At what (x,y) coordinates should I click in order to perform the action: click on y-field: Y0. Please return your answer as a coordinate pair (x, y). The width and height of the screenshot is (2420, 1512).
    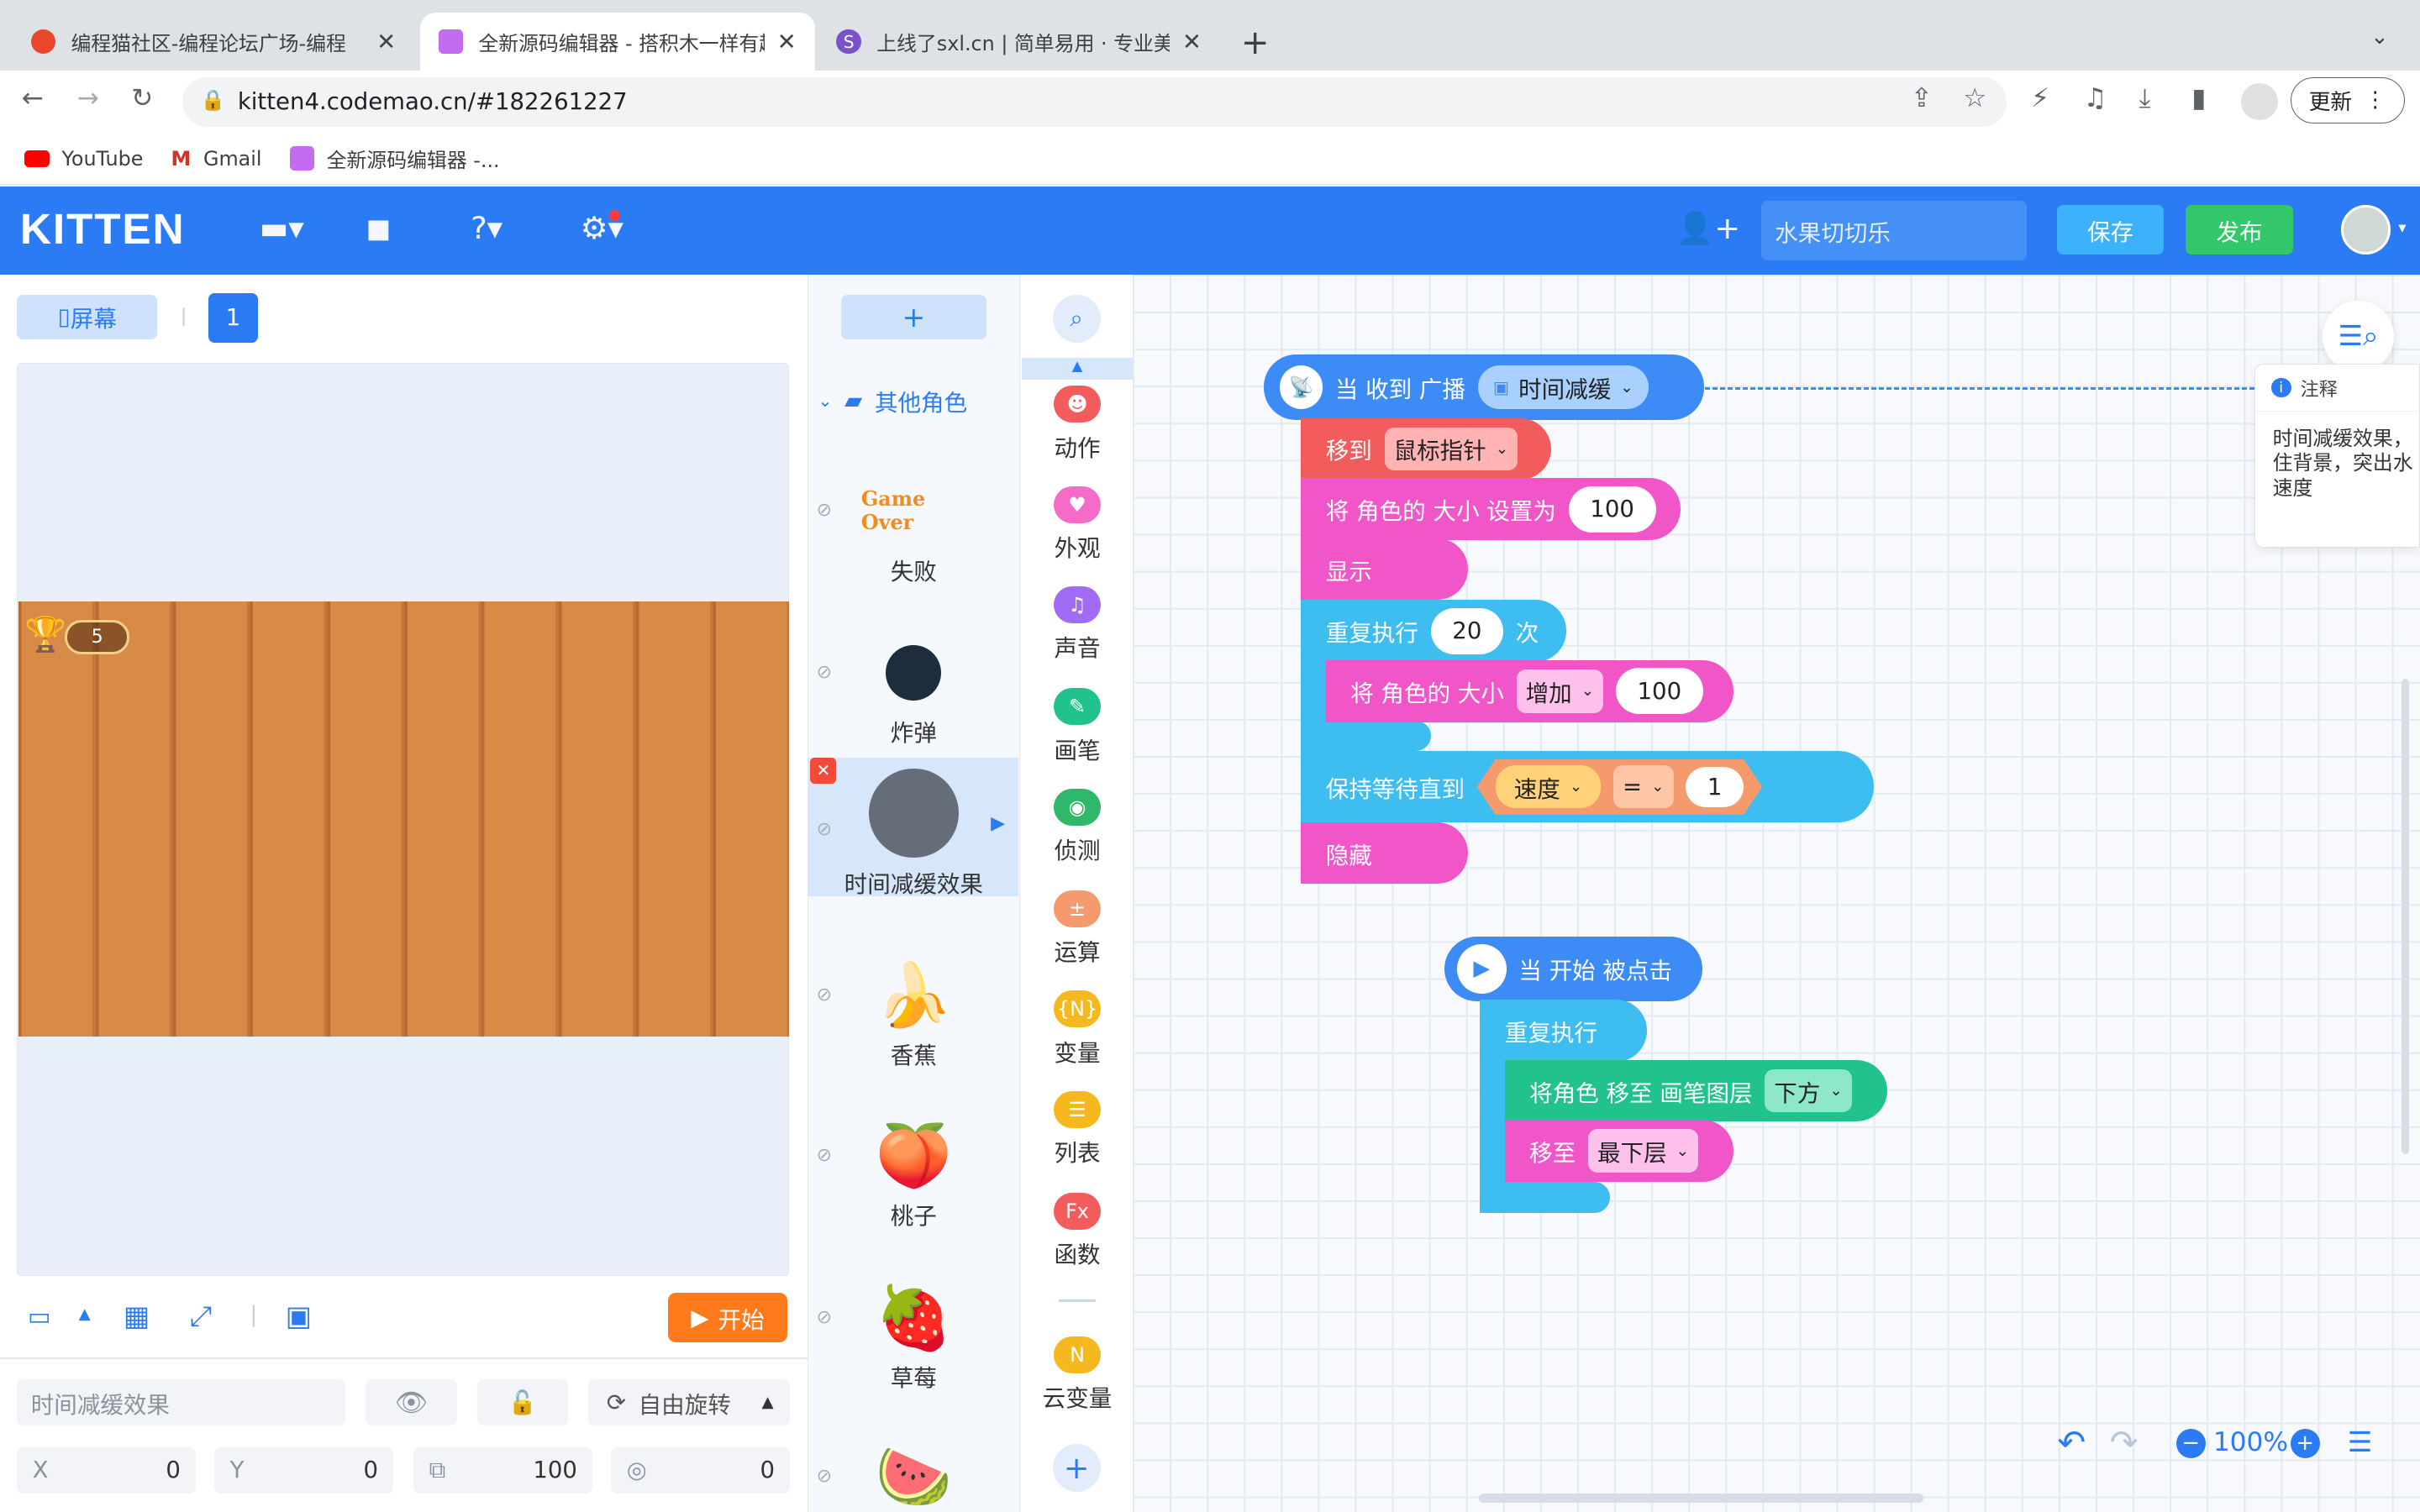
    Looking at the image, I should click on (304, 1470).